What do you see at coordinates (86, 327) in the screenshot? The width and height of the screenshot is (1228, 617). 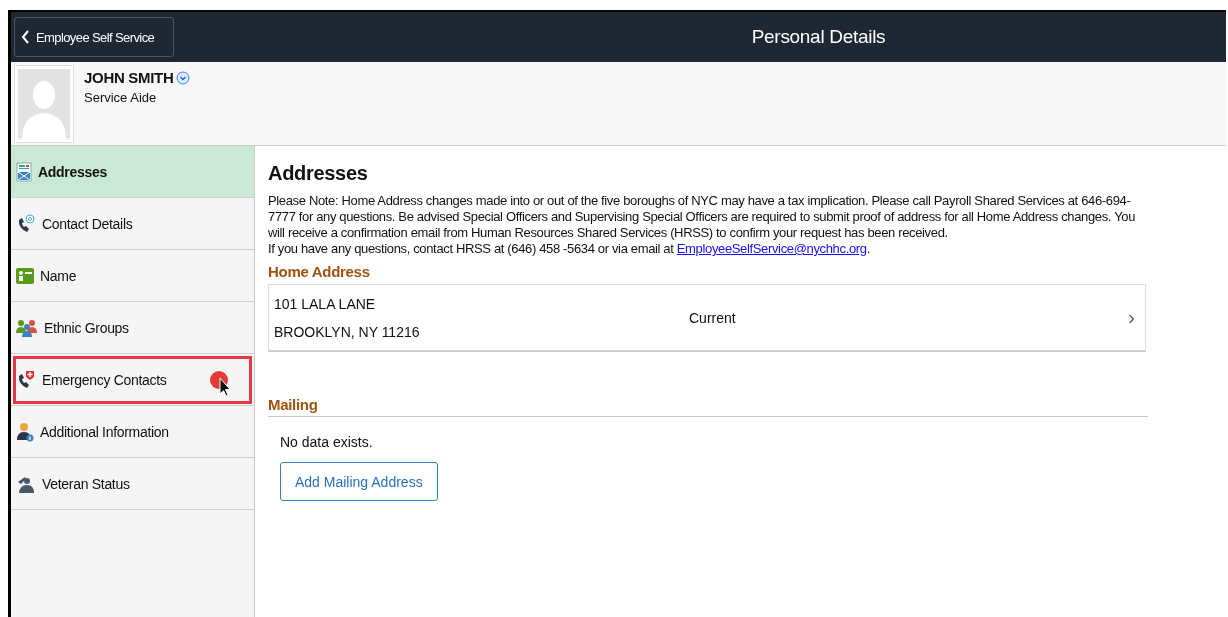 I see `sidebar-label: Ethnic Groups` at bounding box center [86, 327].